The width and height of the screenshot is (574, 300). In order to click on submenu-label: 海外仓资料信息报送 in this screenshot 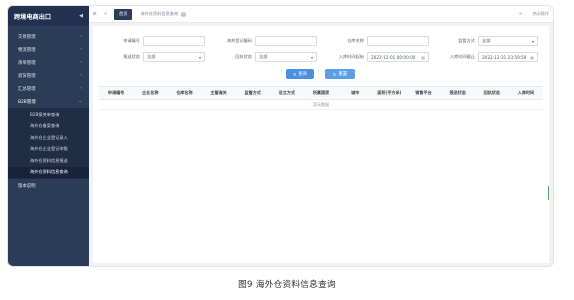, I will do `click(49, 160)`.